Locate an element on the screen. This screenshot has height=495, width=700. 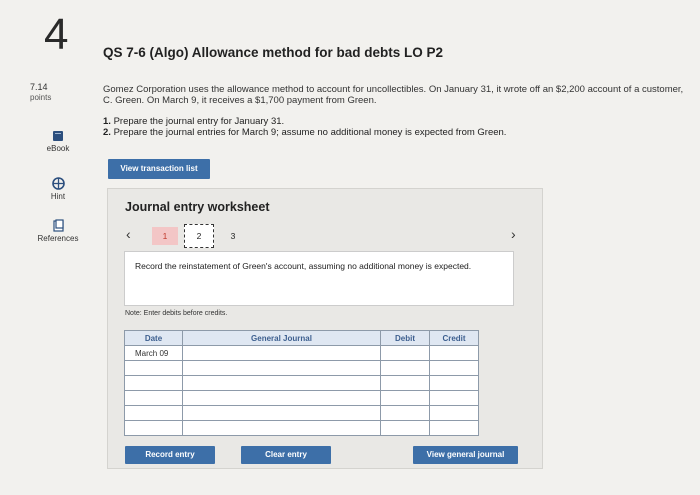
ebook-label: eBook is located at coordinates (58, 148).